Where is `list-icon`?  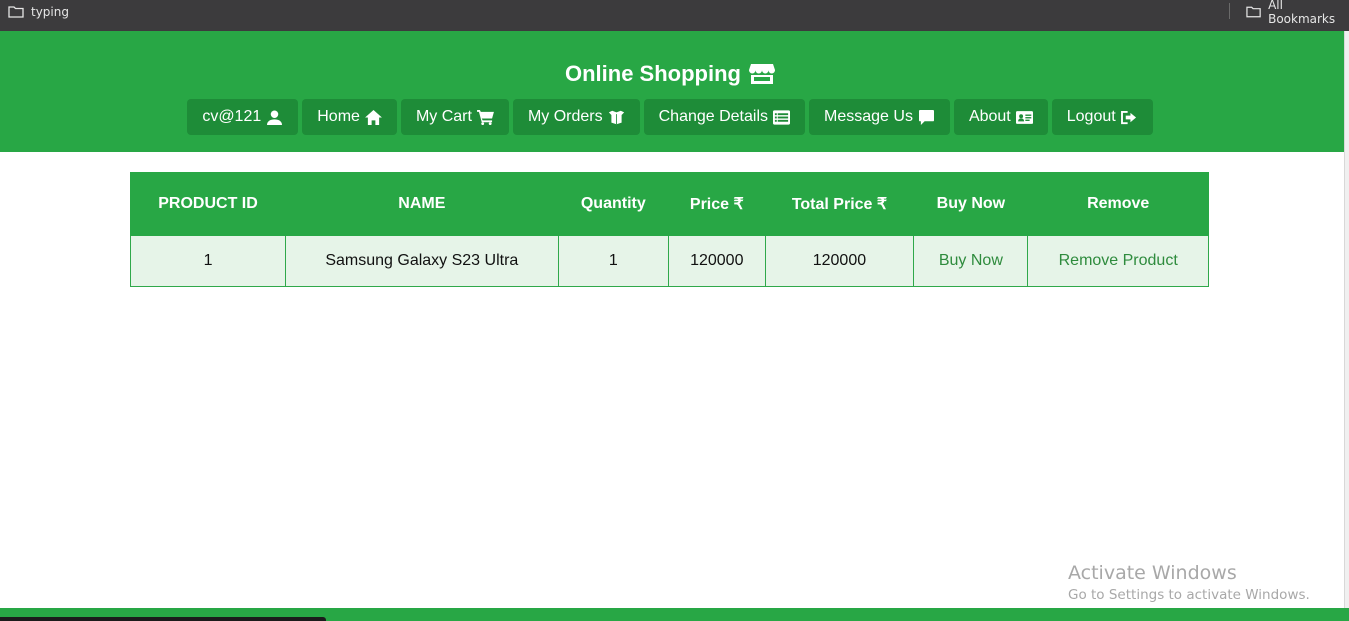
list-icon is located at coordinates (782, 117).